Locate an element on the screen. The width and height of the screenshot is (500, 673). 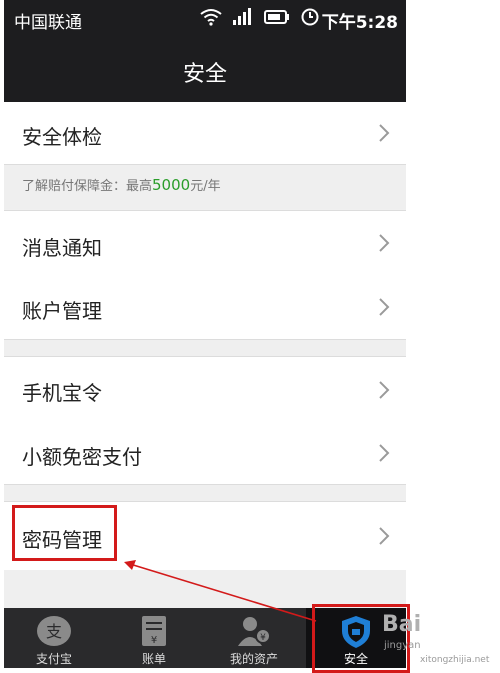
annotation-arrow is located at coordinates (220, 591).